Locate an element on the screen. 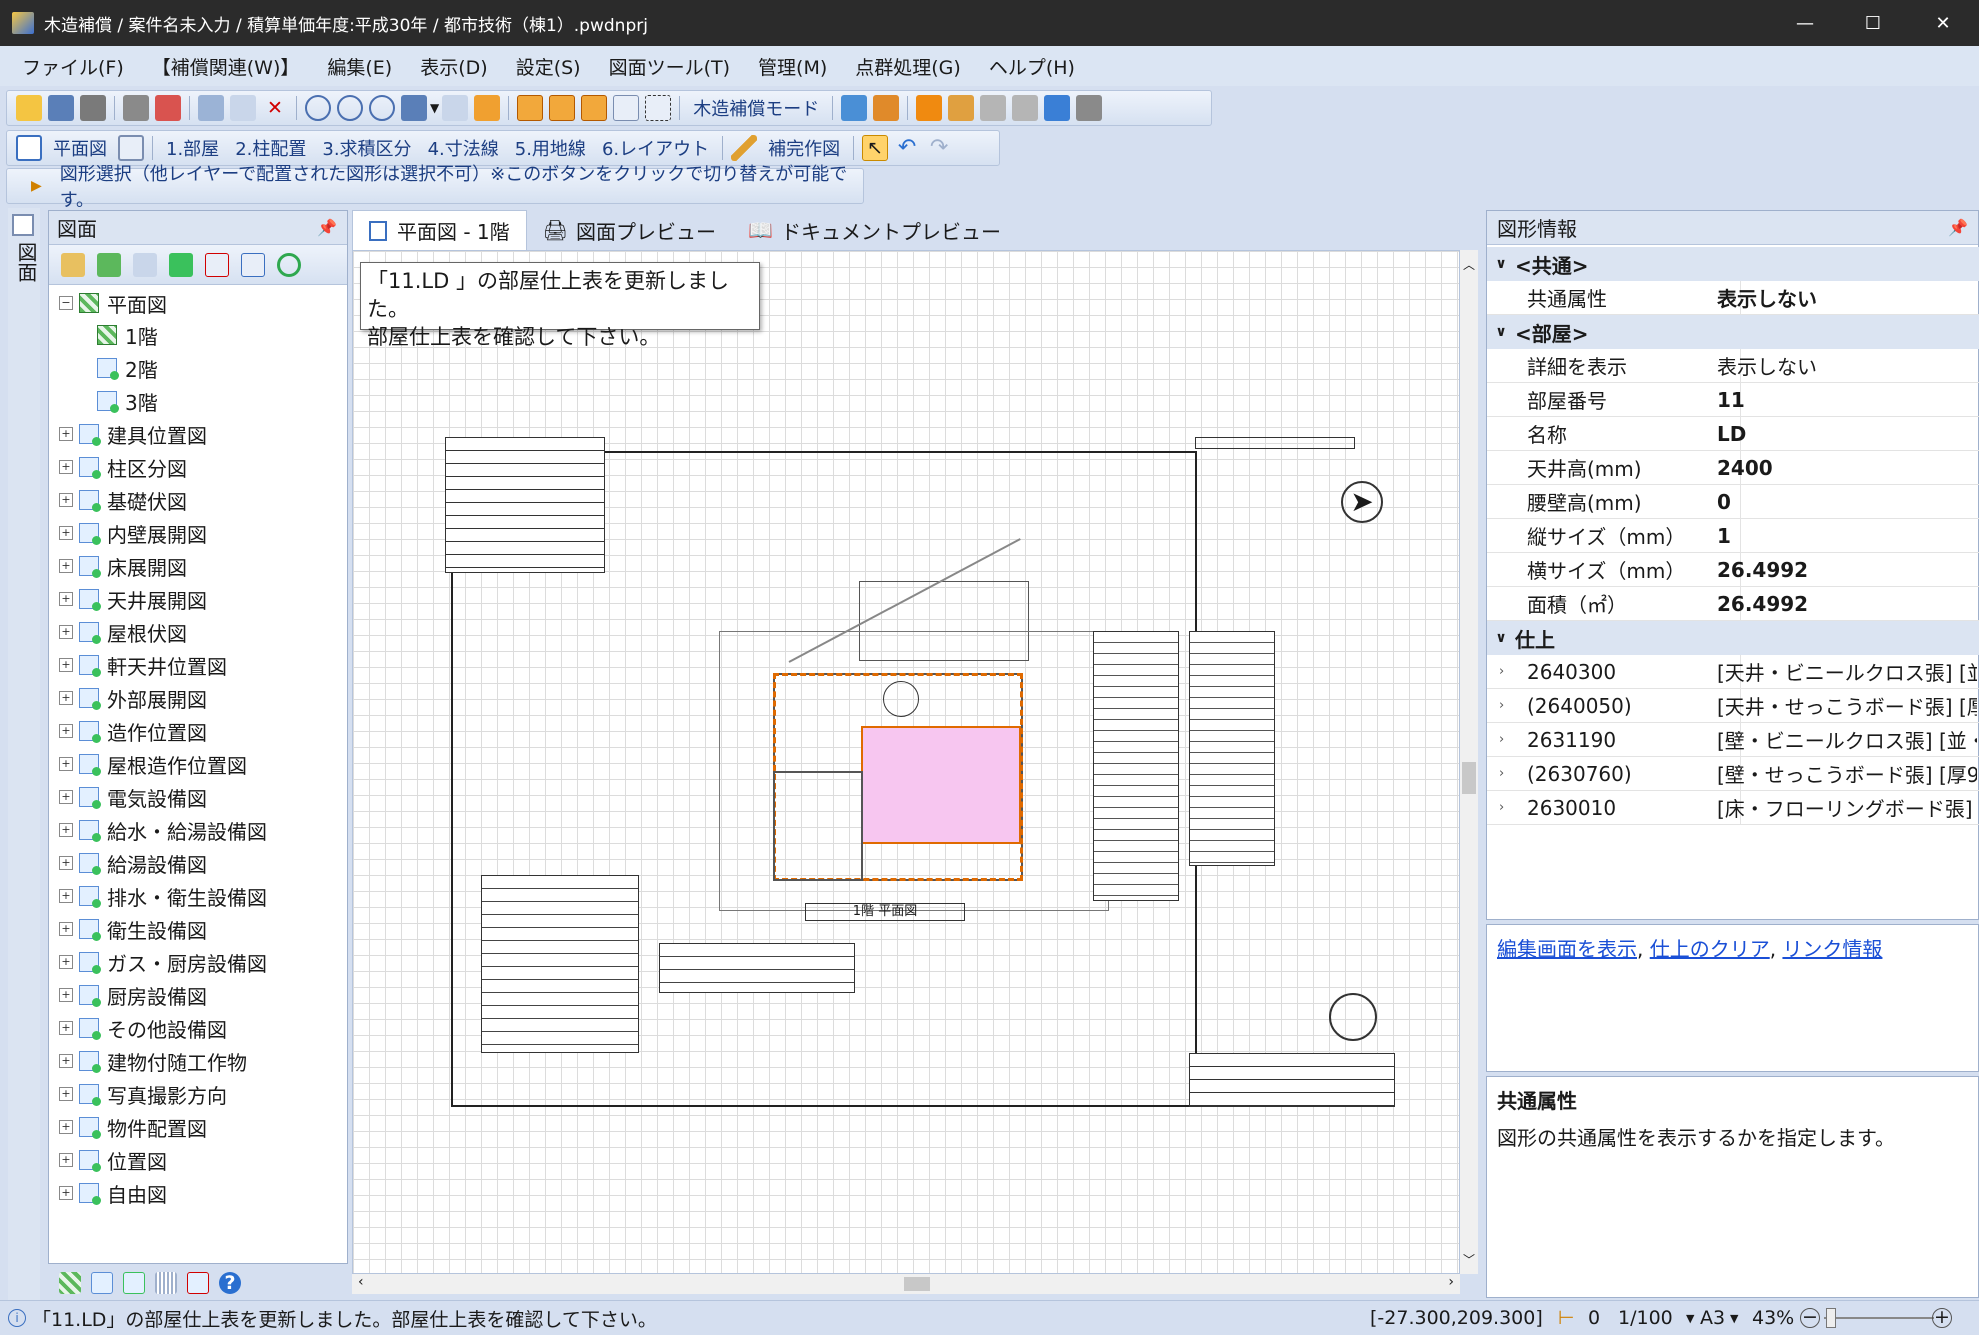 Image resolution: width=1979 pixels, height=1335 pixels. paper-dropdown: A3 is located at coordinates (1712, 1318).